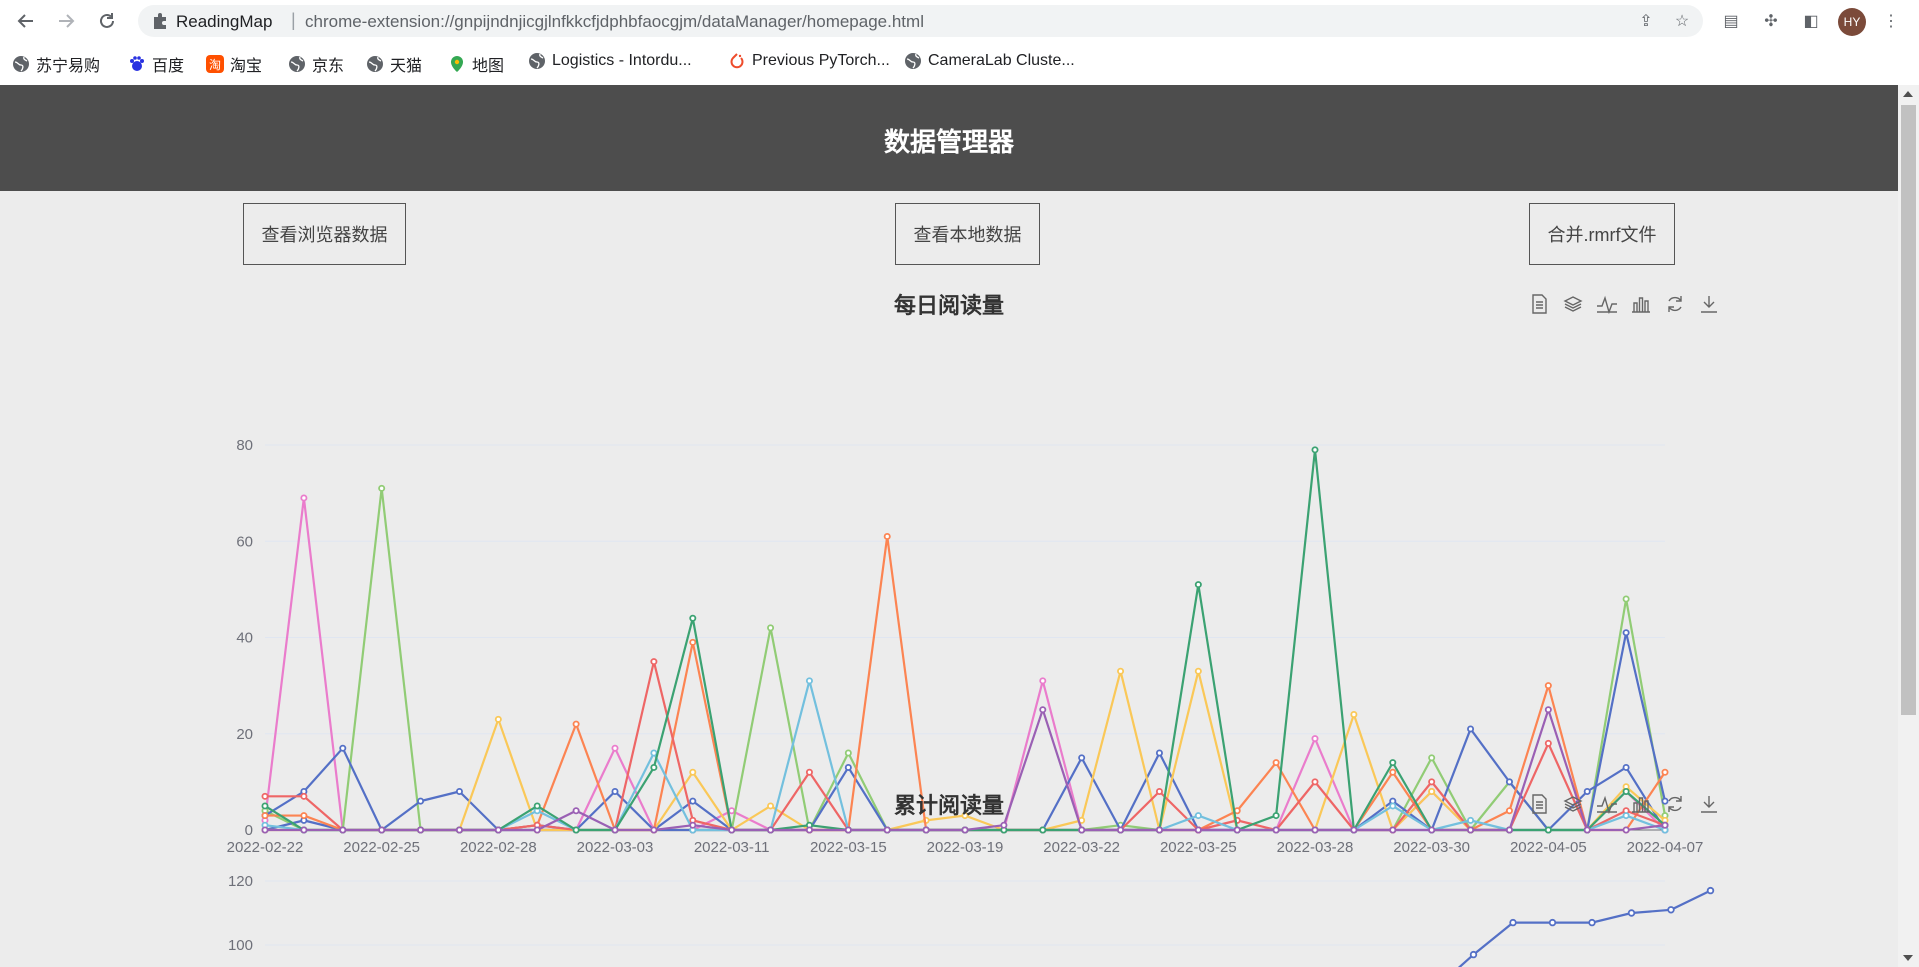  I want to click on page-scrollbar, so click(1908, 526).